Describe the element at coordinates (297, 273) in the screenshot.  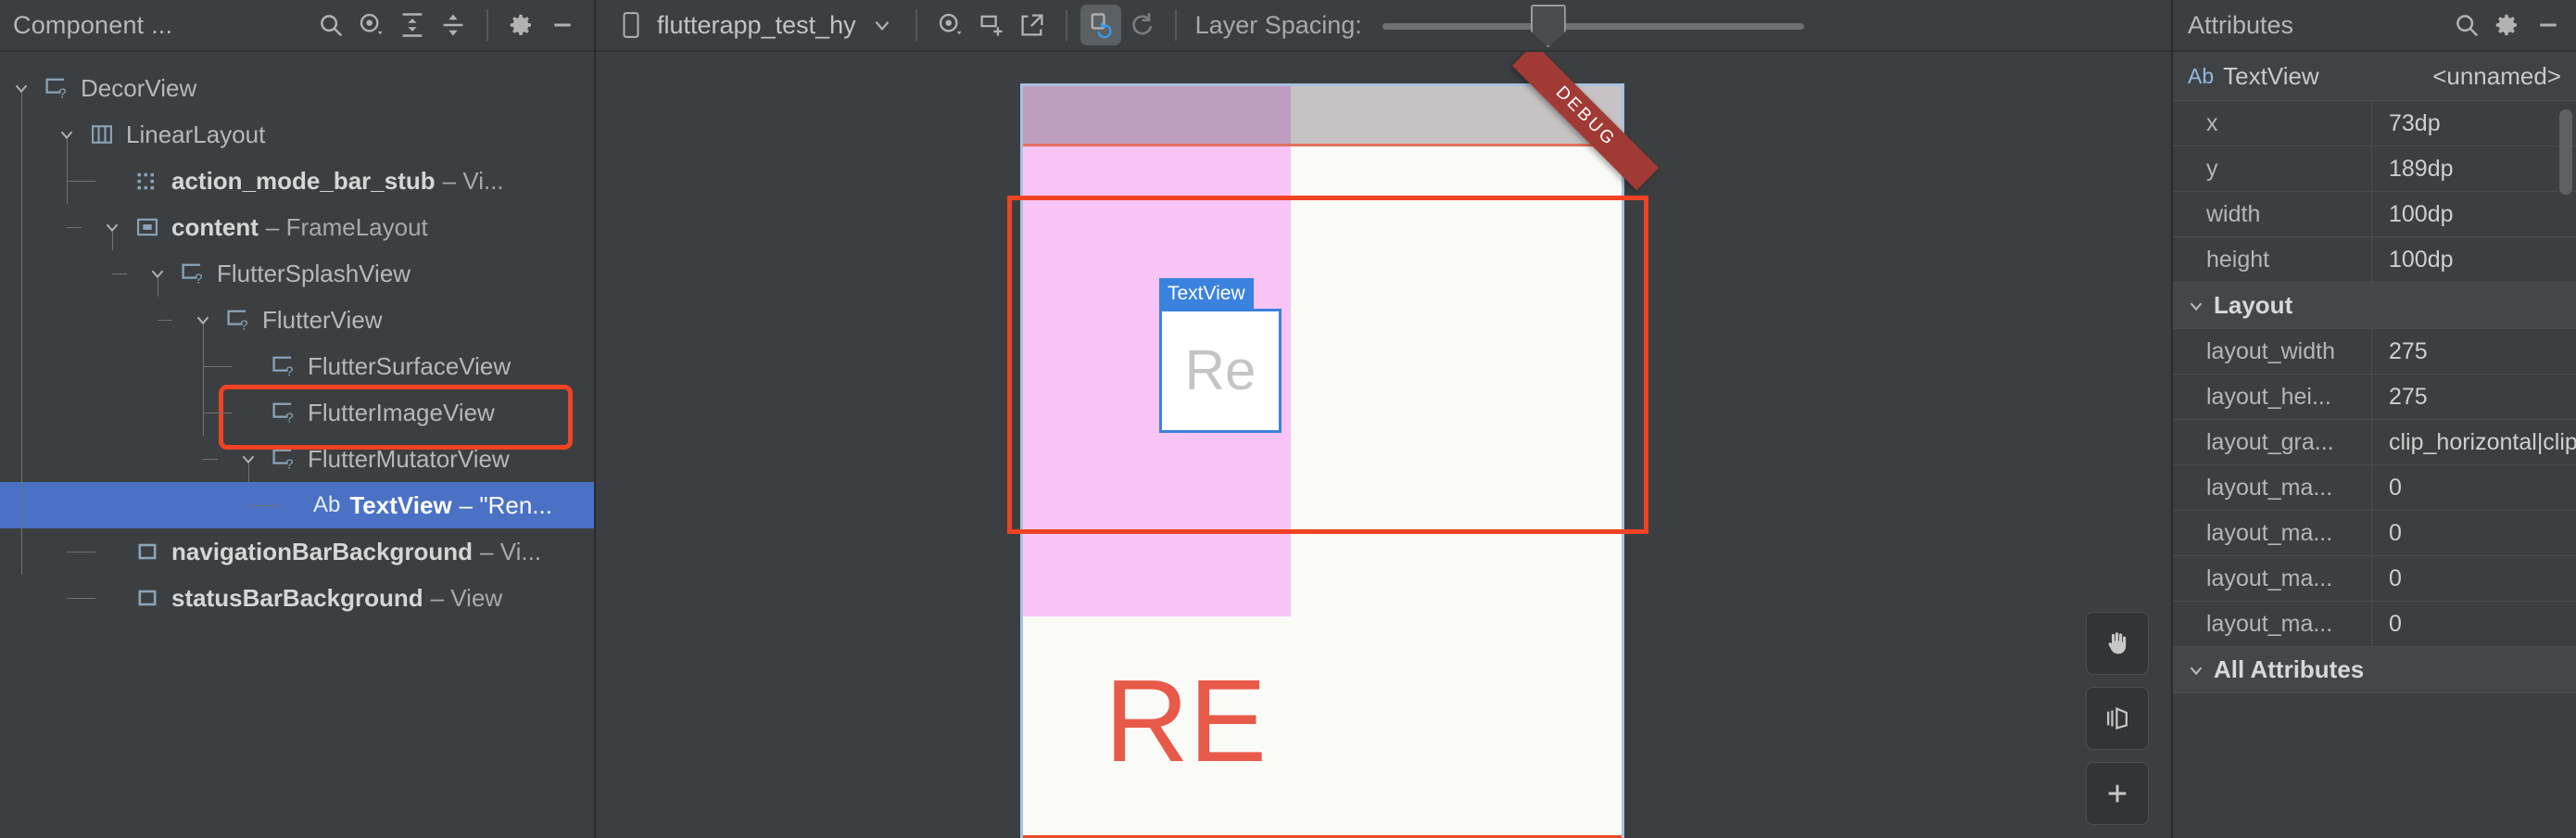
I see `tree-node-fluttersplashview: ? FlutterSplashView` at that location.